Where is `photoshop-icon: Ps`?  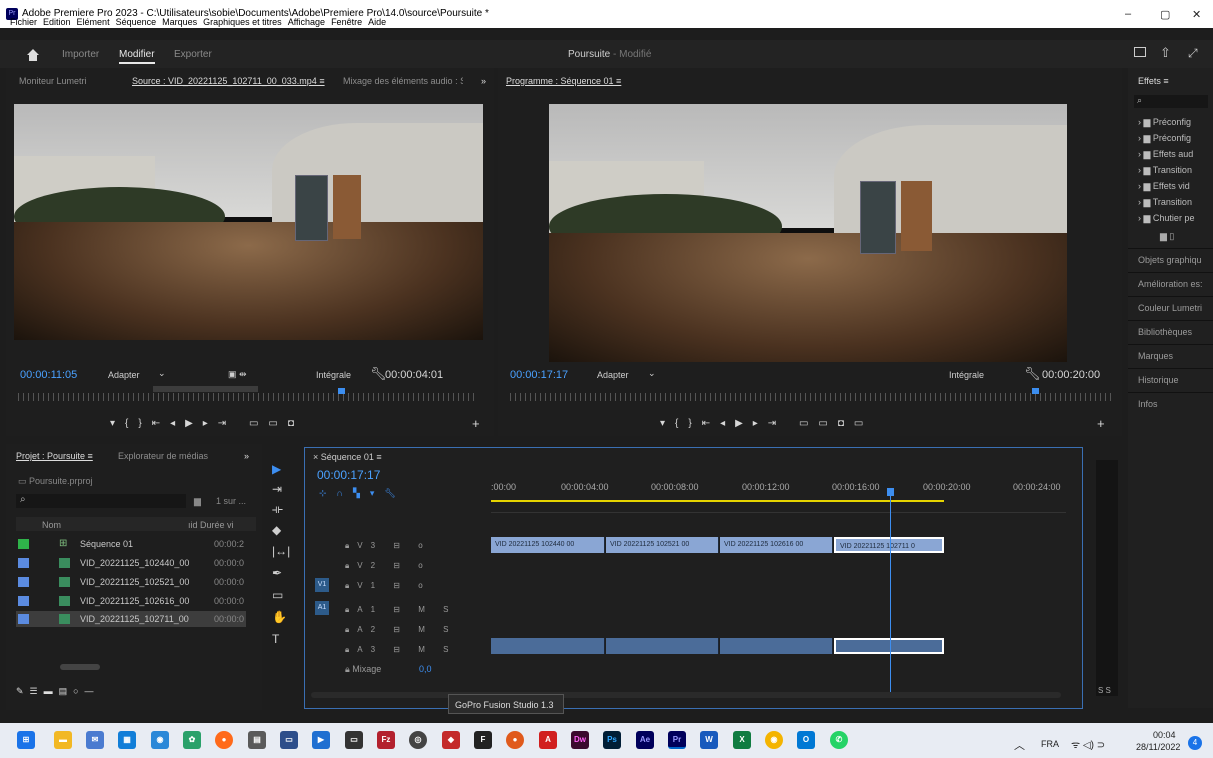 photoshop-icon: Ps is located at coordinates (612, 740).